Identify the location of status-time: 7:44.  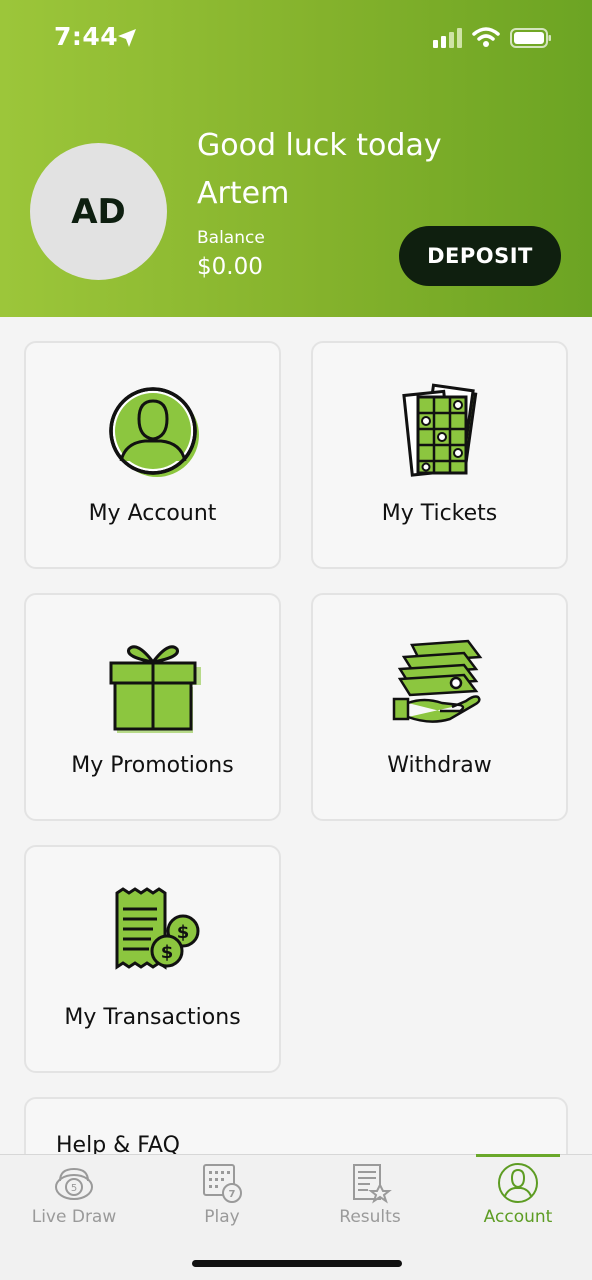
(86, 36).